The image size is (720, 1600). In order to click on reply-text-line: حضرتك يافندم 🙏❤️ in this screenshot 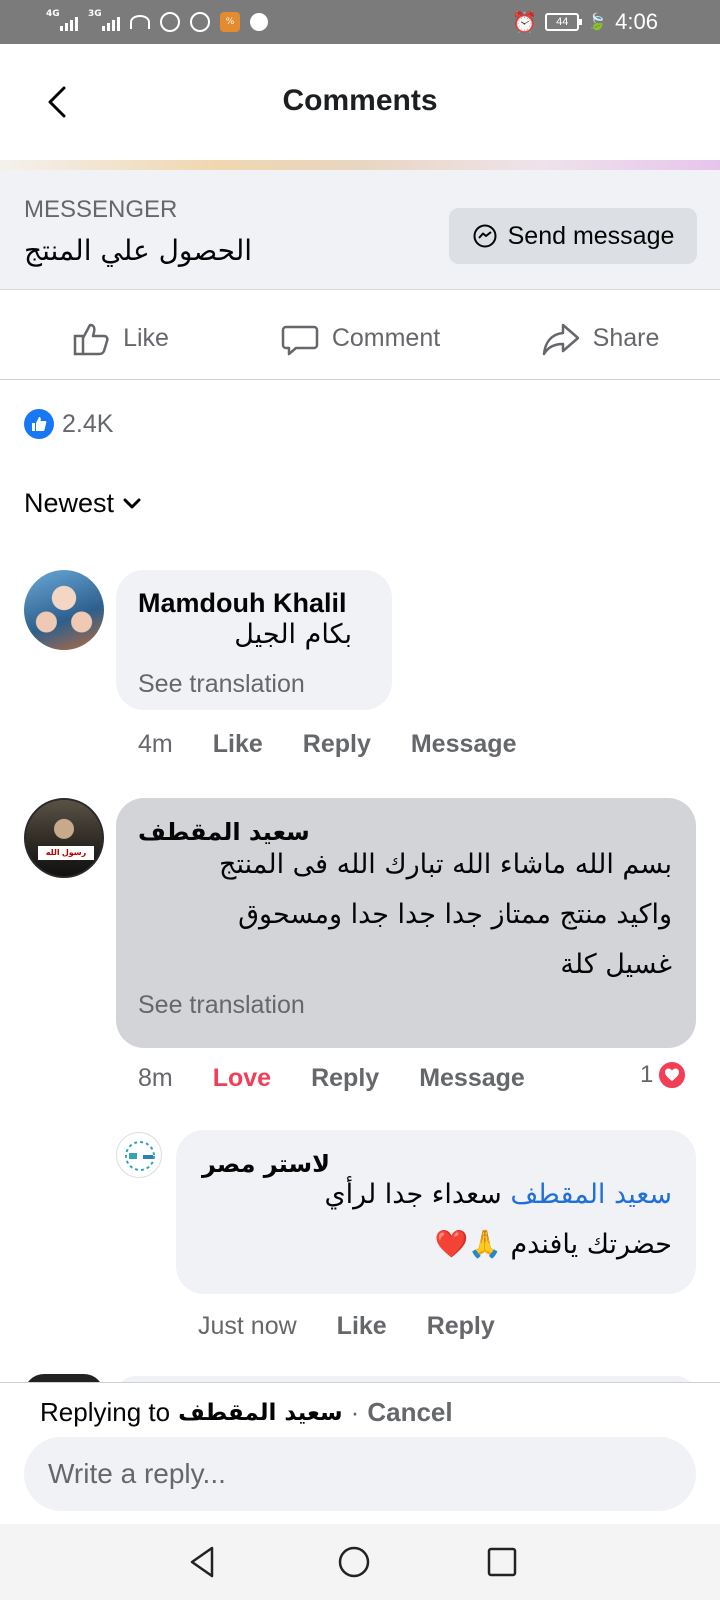, I will do `click(553, 1244)`.